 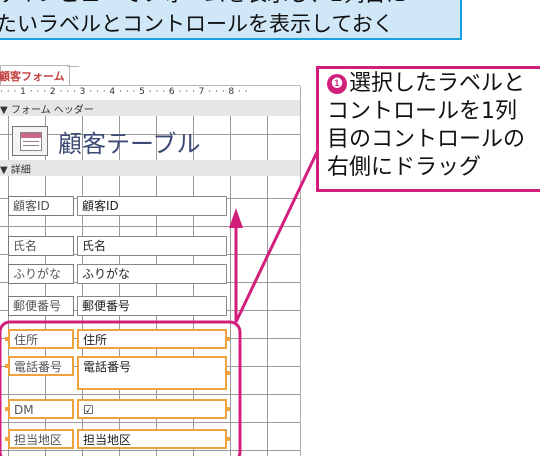 What do you see at coordinates (236, 218) in the screenshot?
I see `drag-arrow-head` at bounding box center [236, 218].